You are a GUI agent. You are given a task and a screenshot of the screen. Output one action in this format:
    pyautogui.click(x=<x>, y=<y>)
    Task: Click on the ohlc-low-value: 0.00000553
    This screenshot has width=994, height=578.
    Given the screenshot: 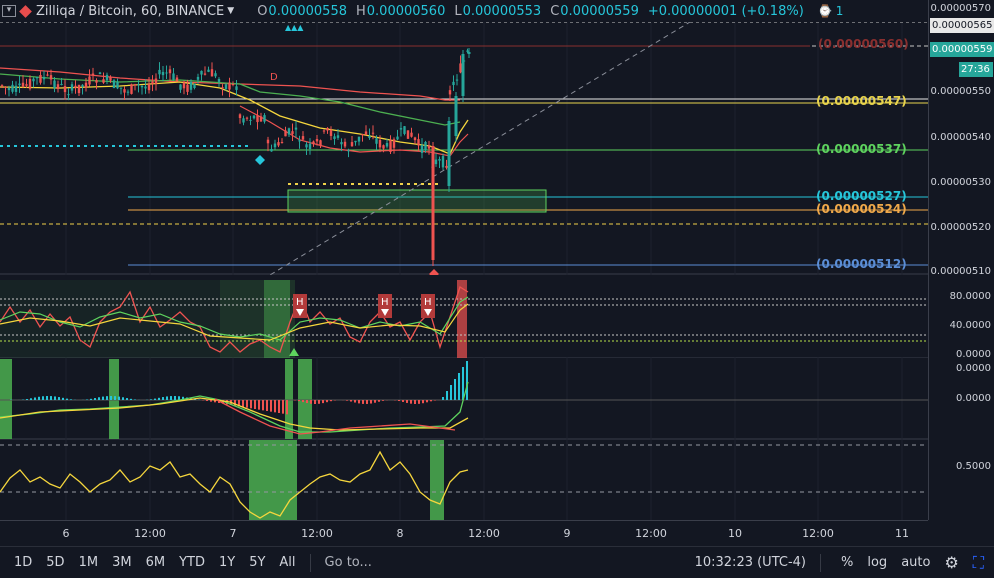 What is the action you would take?
    pyautogui.click(x=502, y=11)
    